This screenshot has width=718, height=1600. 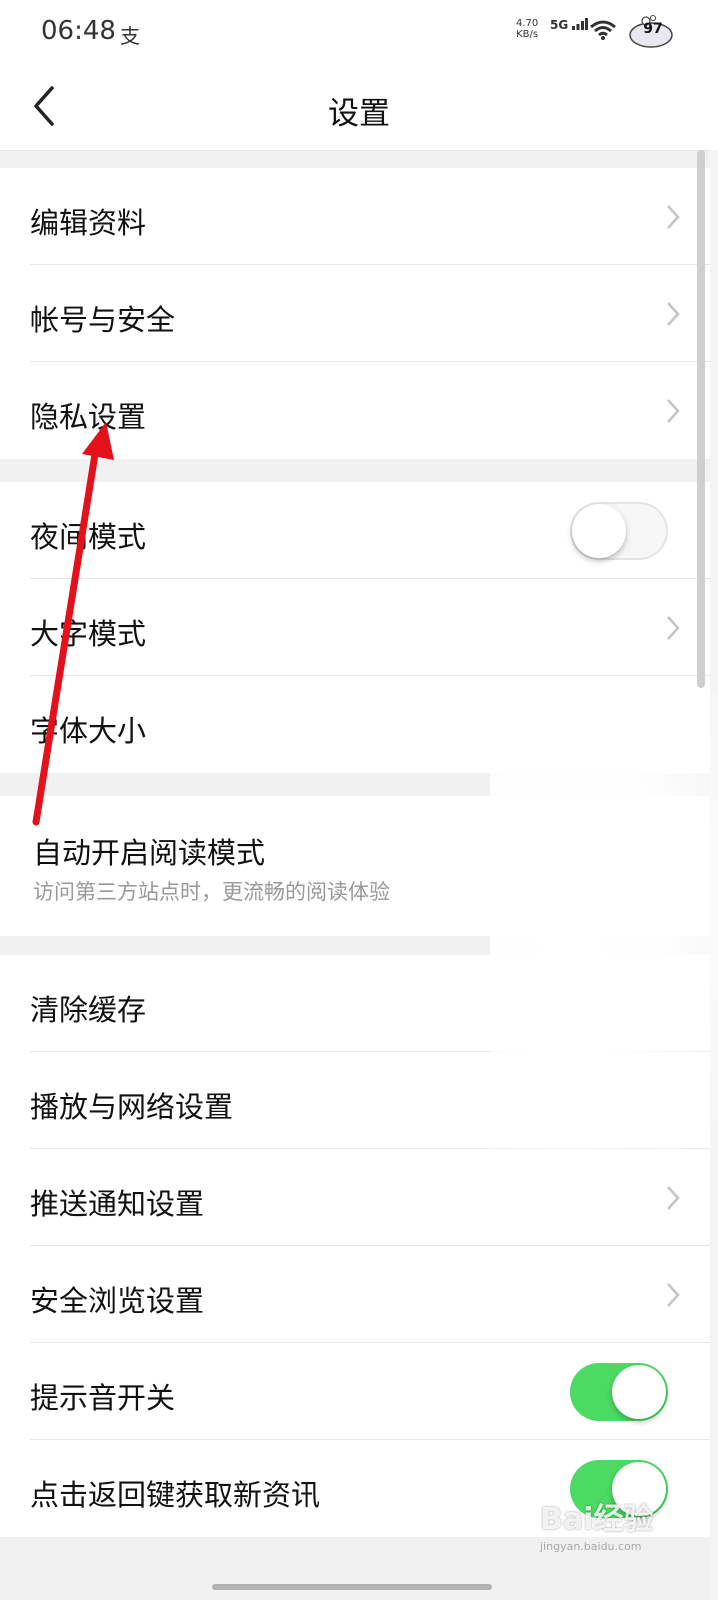 I want to click on net-speed: 4.70 KB/s, so click(x=527, y=29).